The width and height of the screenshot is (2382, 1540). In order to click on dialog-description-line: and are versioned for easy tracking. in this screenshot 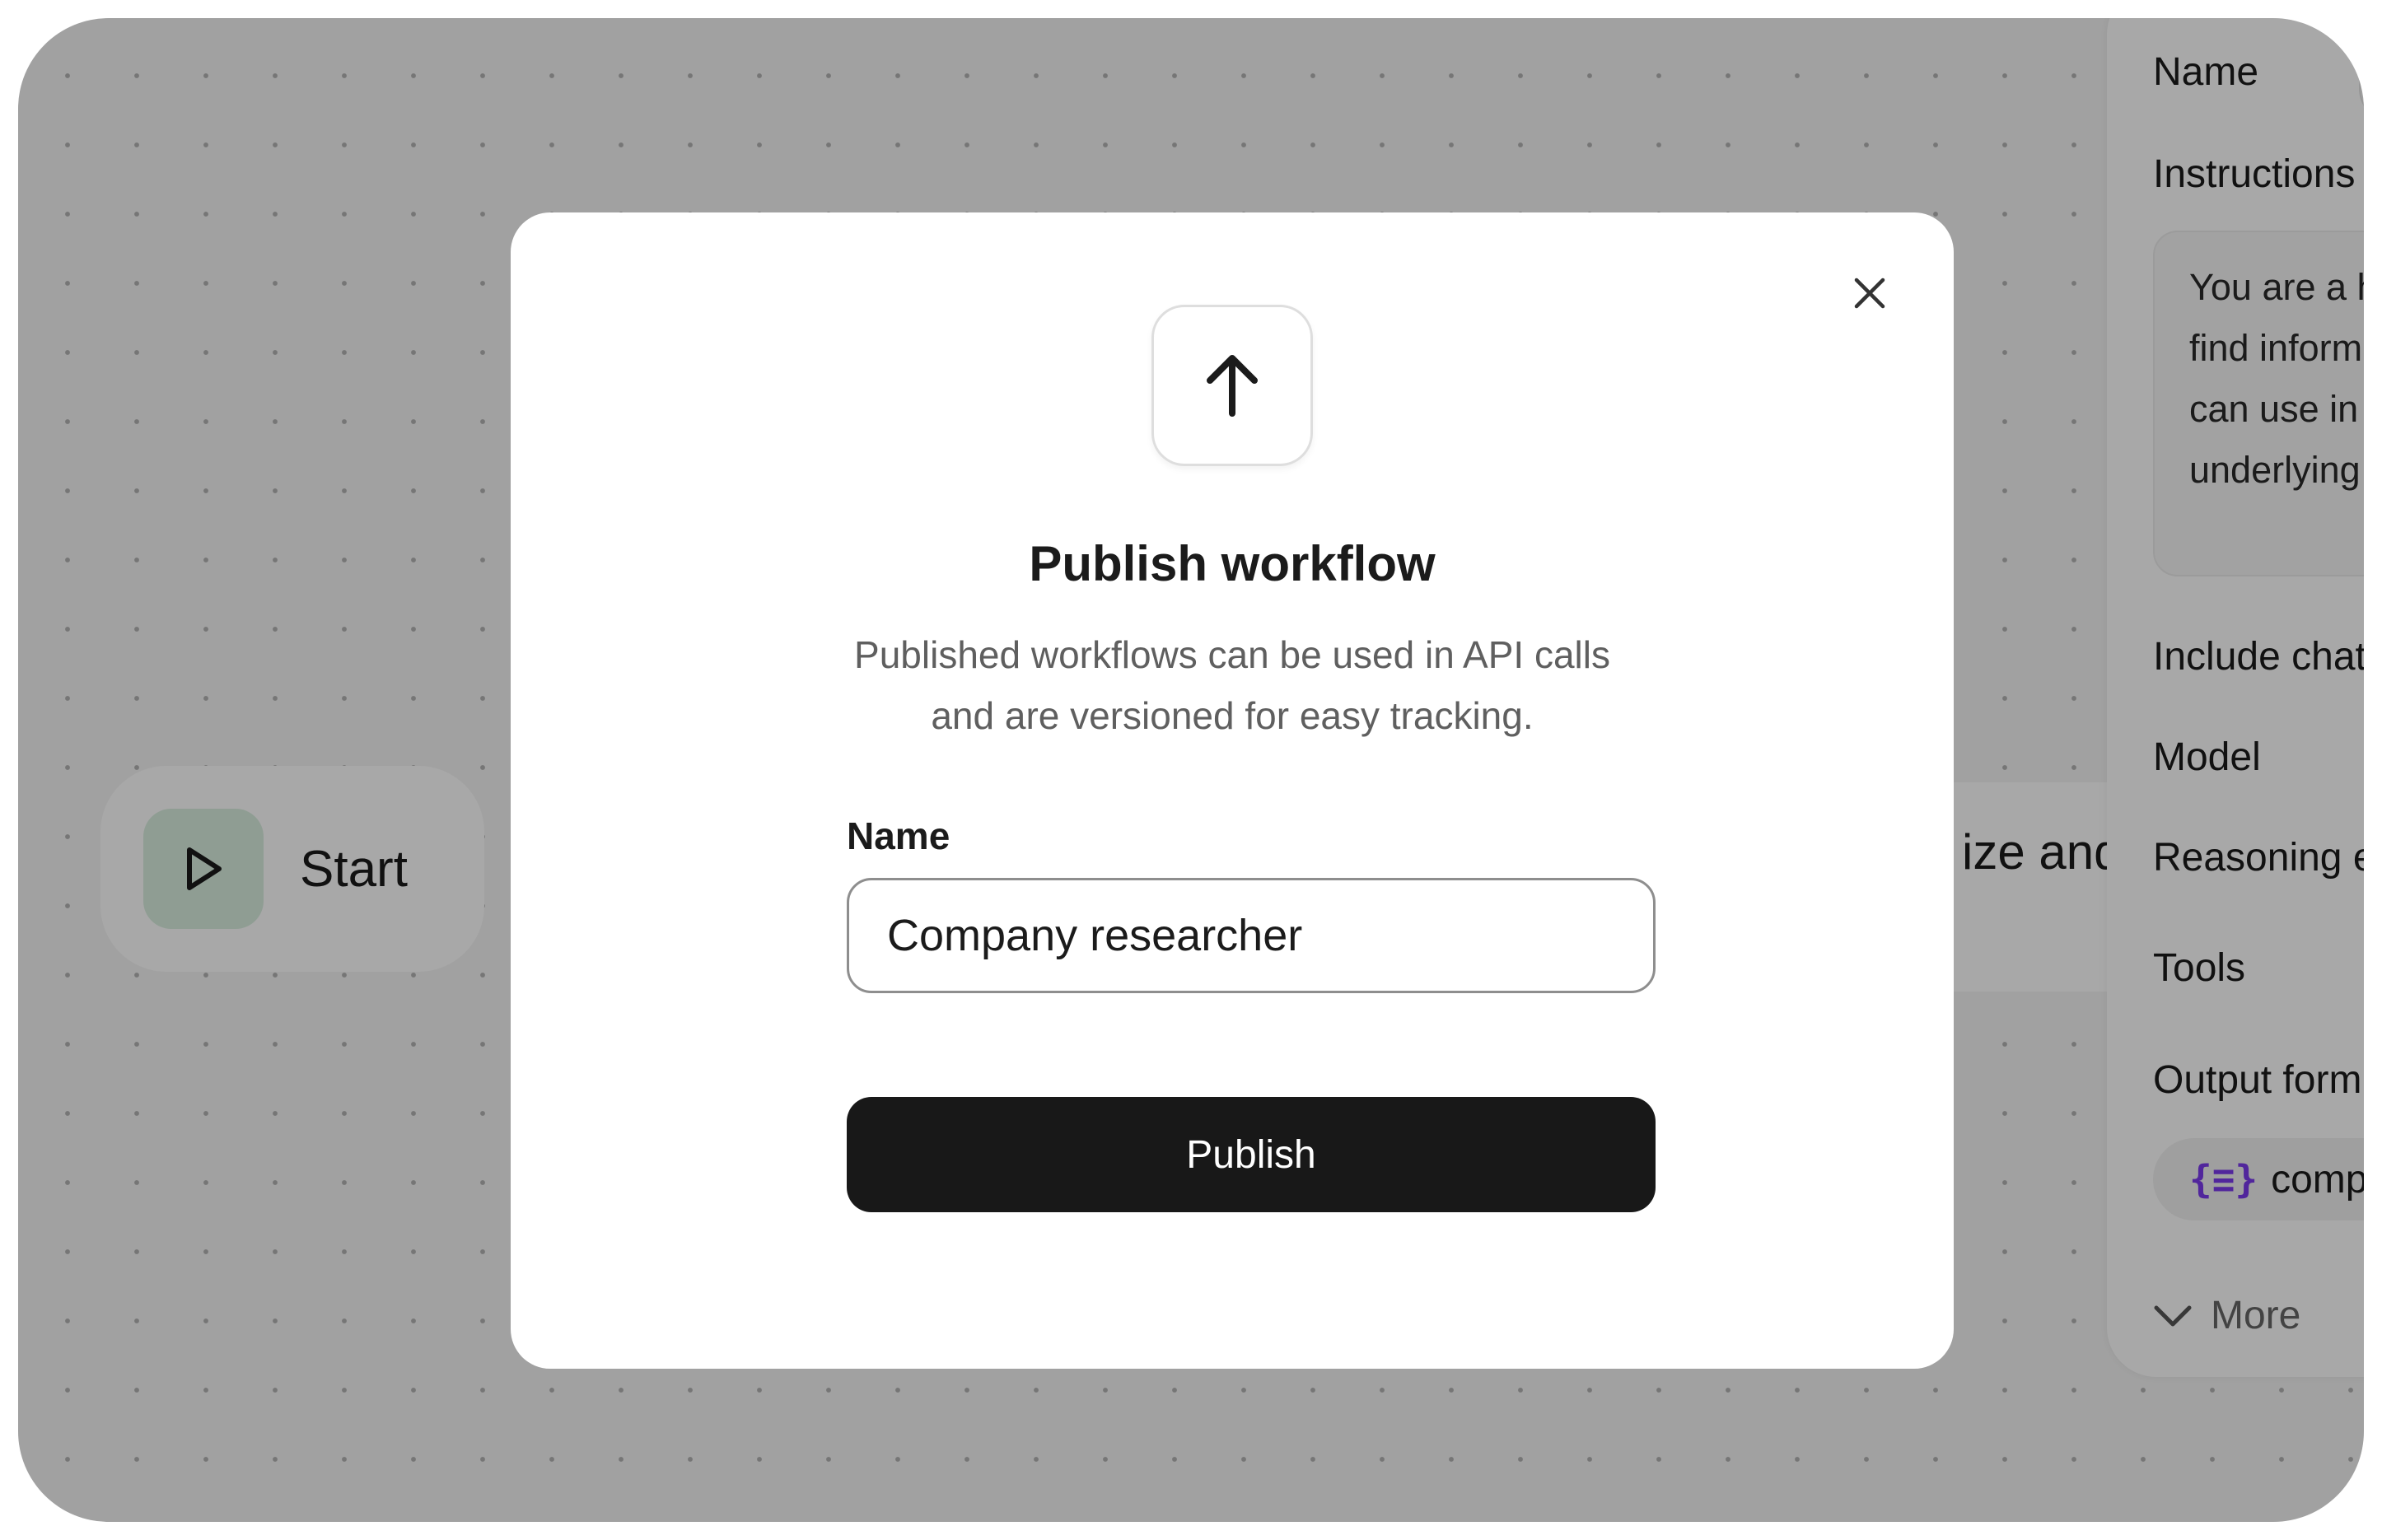, I will do `click(1232, 715)`.